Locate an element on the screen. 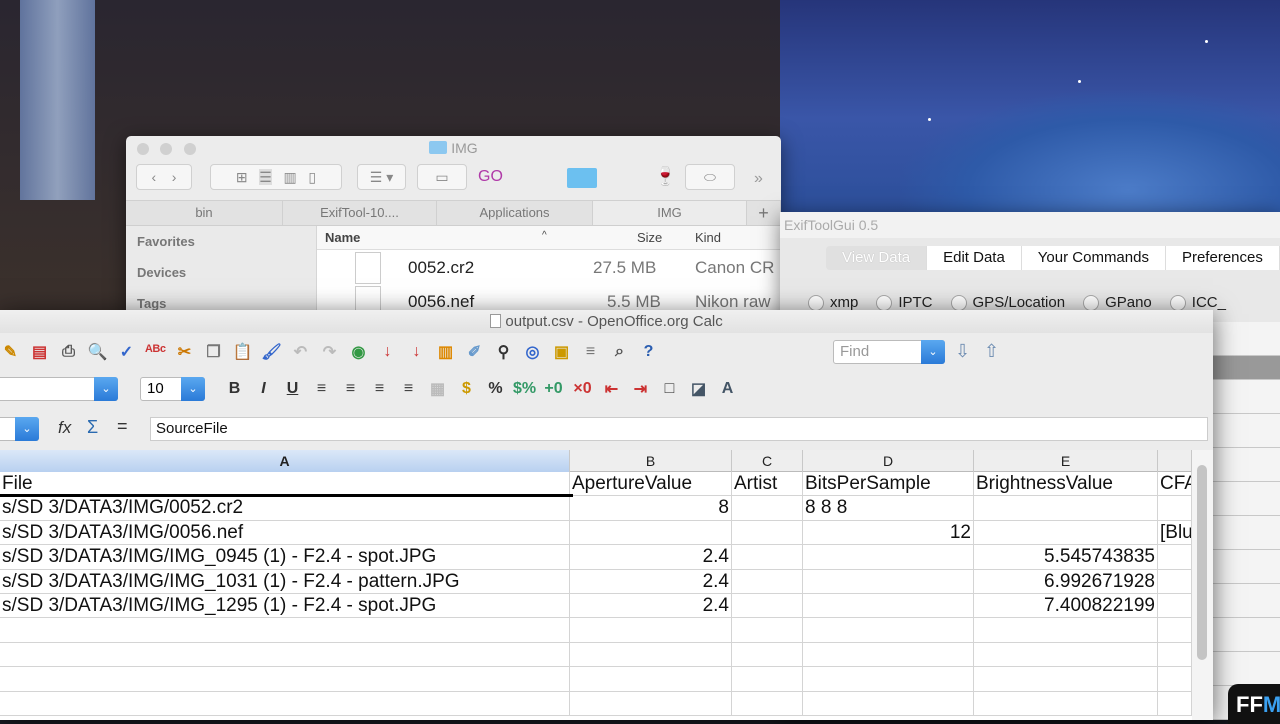 The image size is (1280, 724). forward-icon: › is located at coordinates (174, 177).